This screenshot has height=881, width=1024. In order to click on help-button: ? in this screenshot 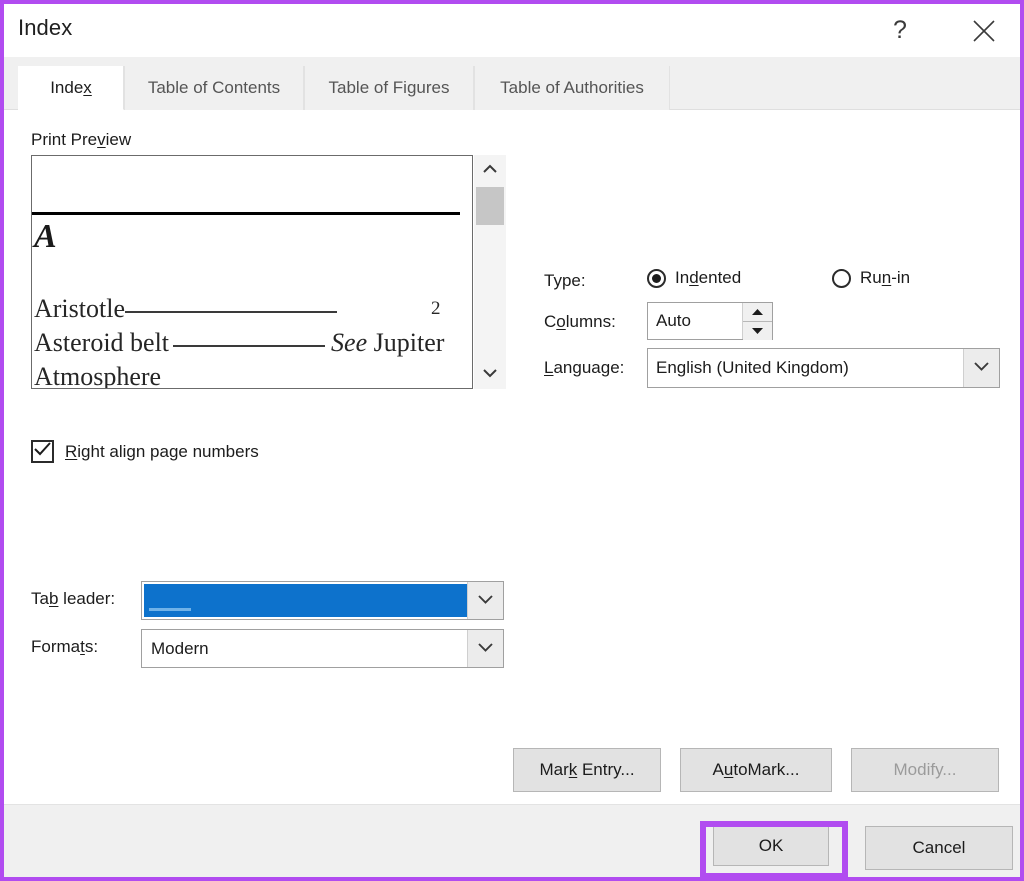, I will do `click(900, 30)`.